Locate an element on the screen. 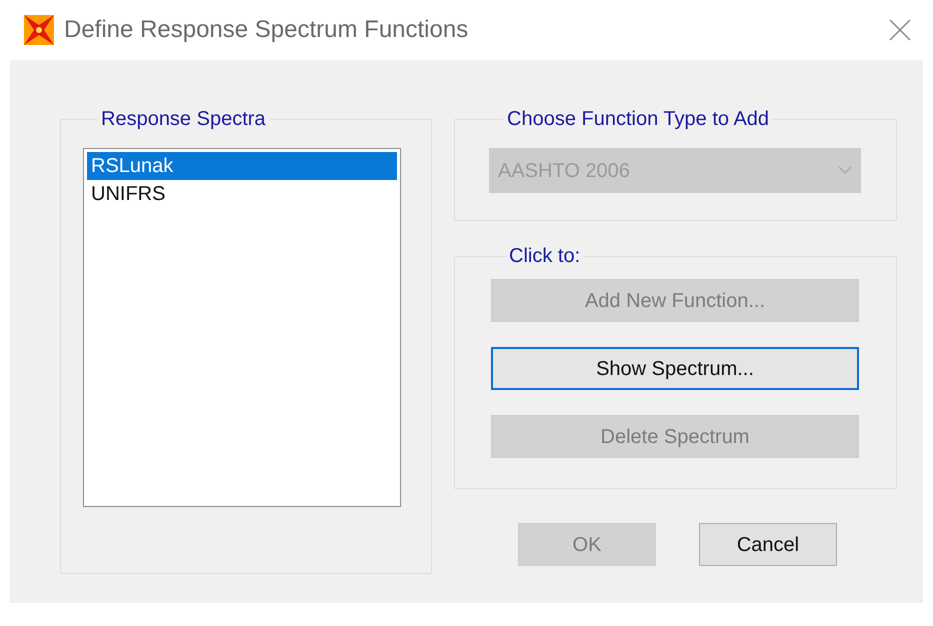 The height and width of the screenshot is (626, 933). dialog-button: Cancel is located at coordinates (768, 544).